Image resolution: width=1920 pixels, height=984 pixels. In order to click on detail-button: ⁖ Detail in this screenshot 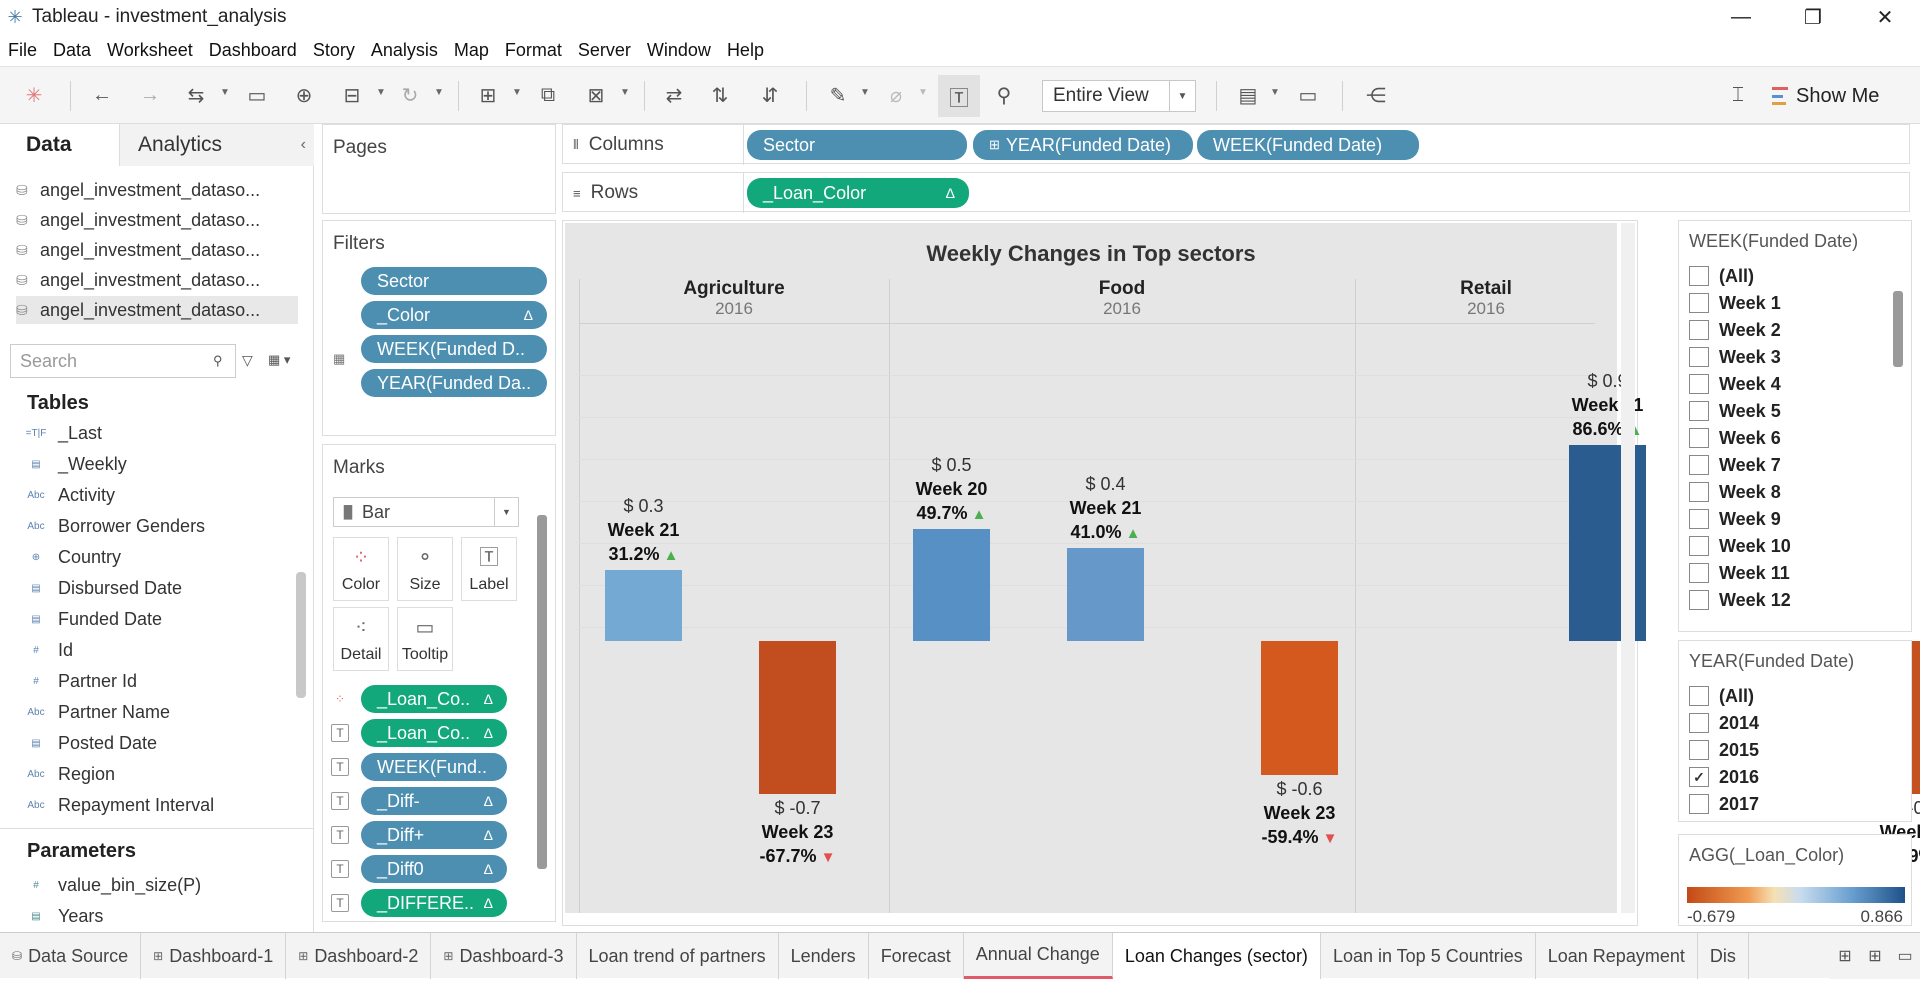, I will do `click(361, 639)`.